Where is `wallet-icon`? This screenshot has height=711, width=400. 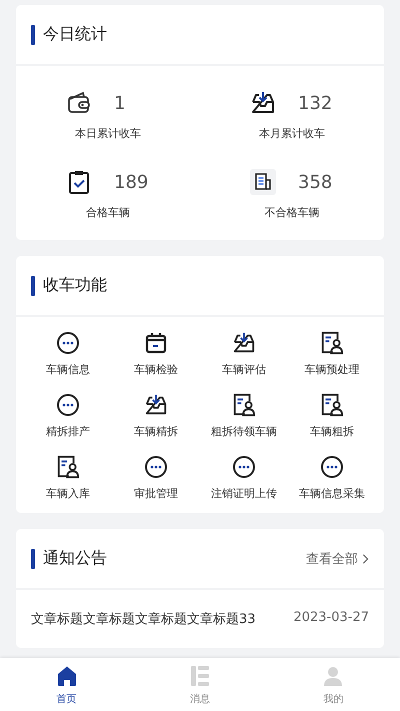 wallet-icon is located at coordinates (79, 103).